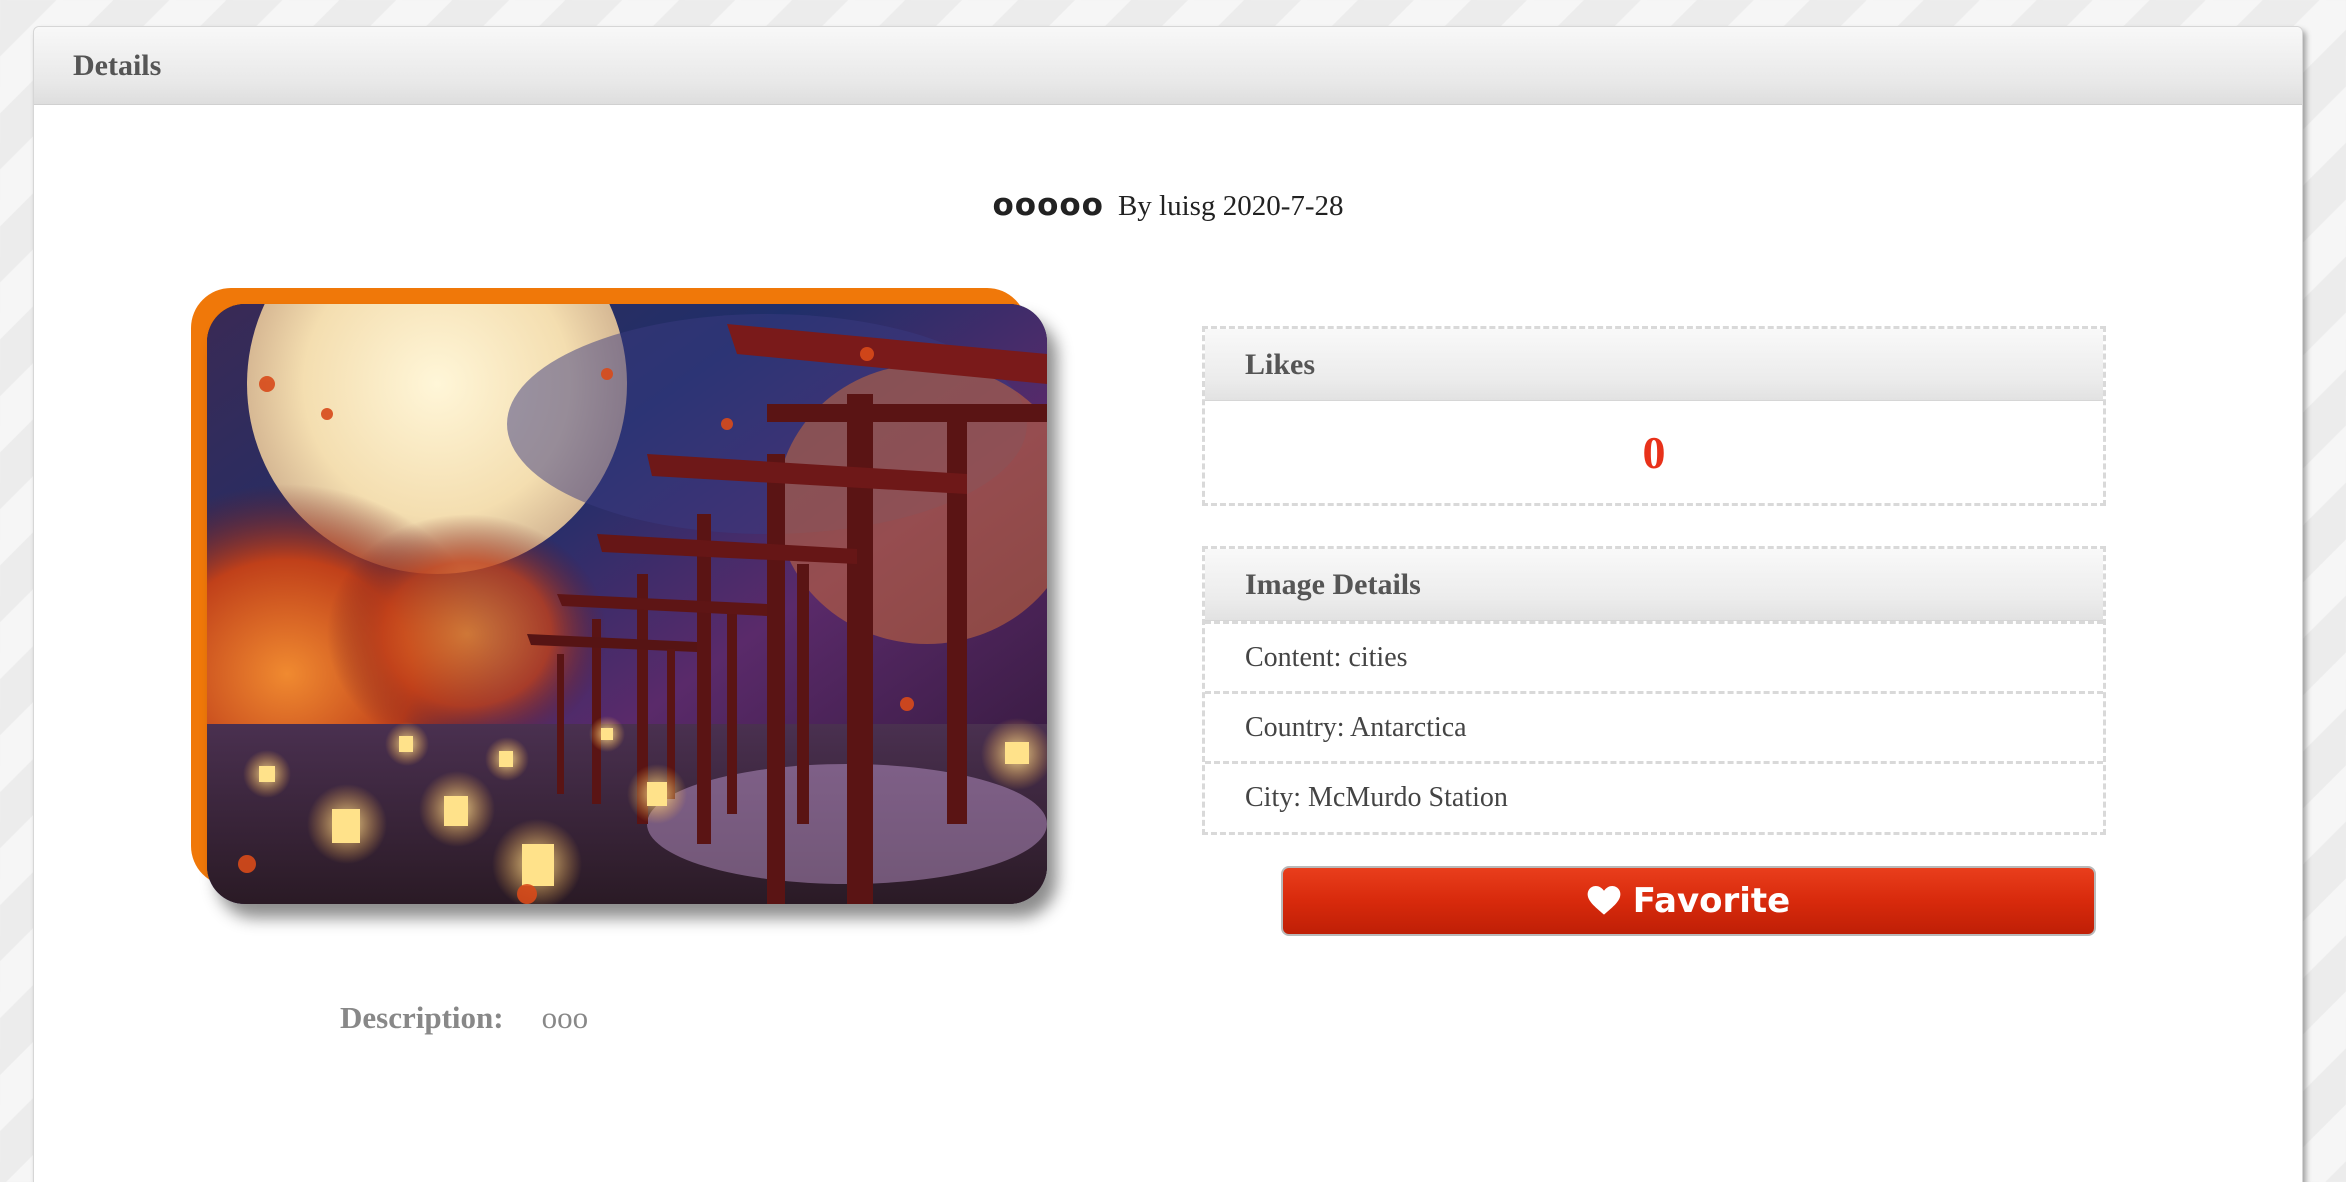 This screenshot has height=1182, width=2346. Describe the element at coordinates (422, 1017) in the screenshot. I see `description-label: Description:` at that location.